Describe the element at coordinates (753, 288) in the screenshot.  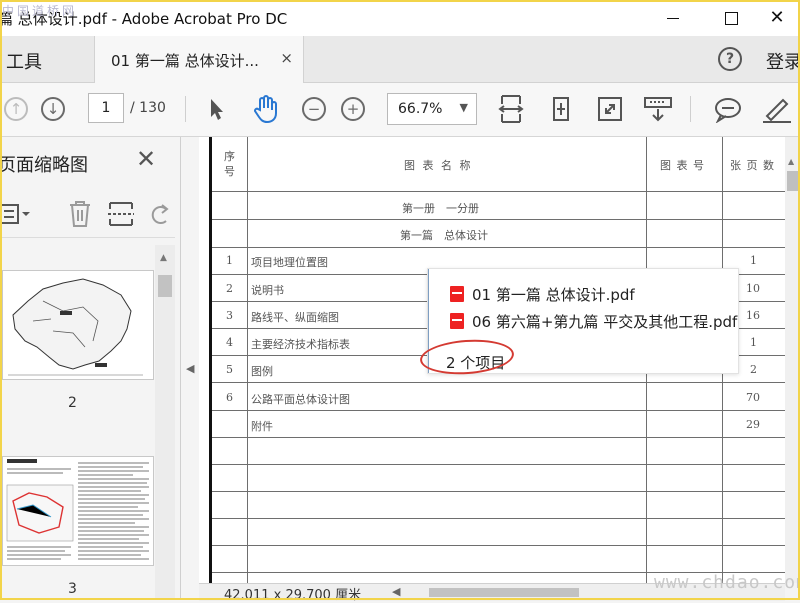
I see `row-pages: 10` at that location.